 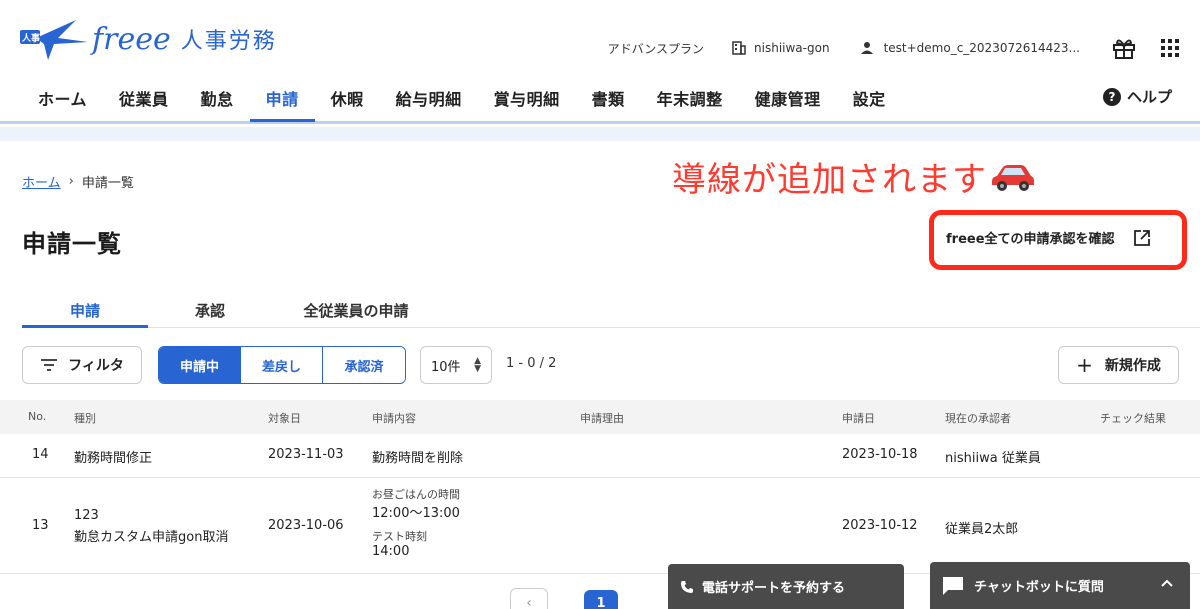 What do you see at coordinates (869, 101) in the screenshot?
I see `nav-item-settings: 設定` at bounding box center [869, 101].